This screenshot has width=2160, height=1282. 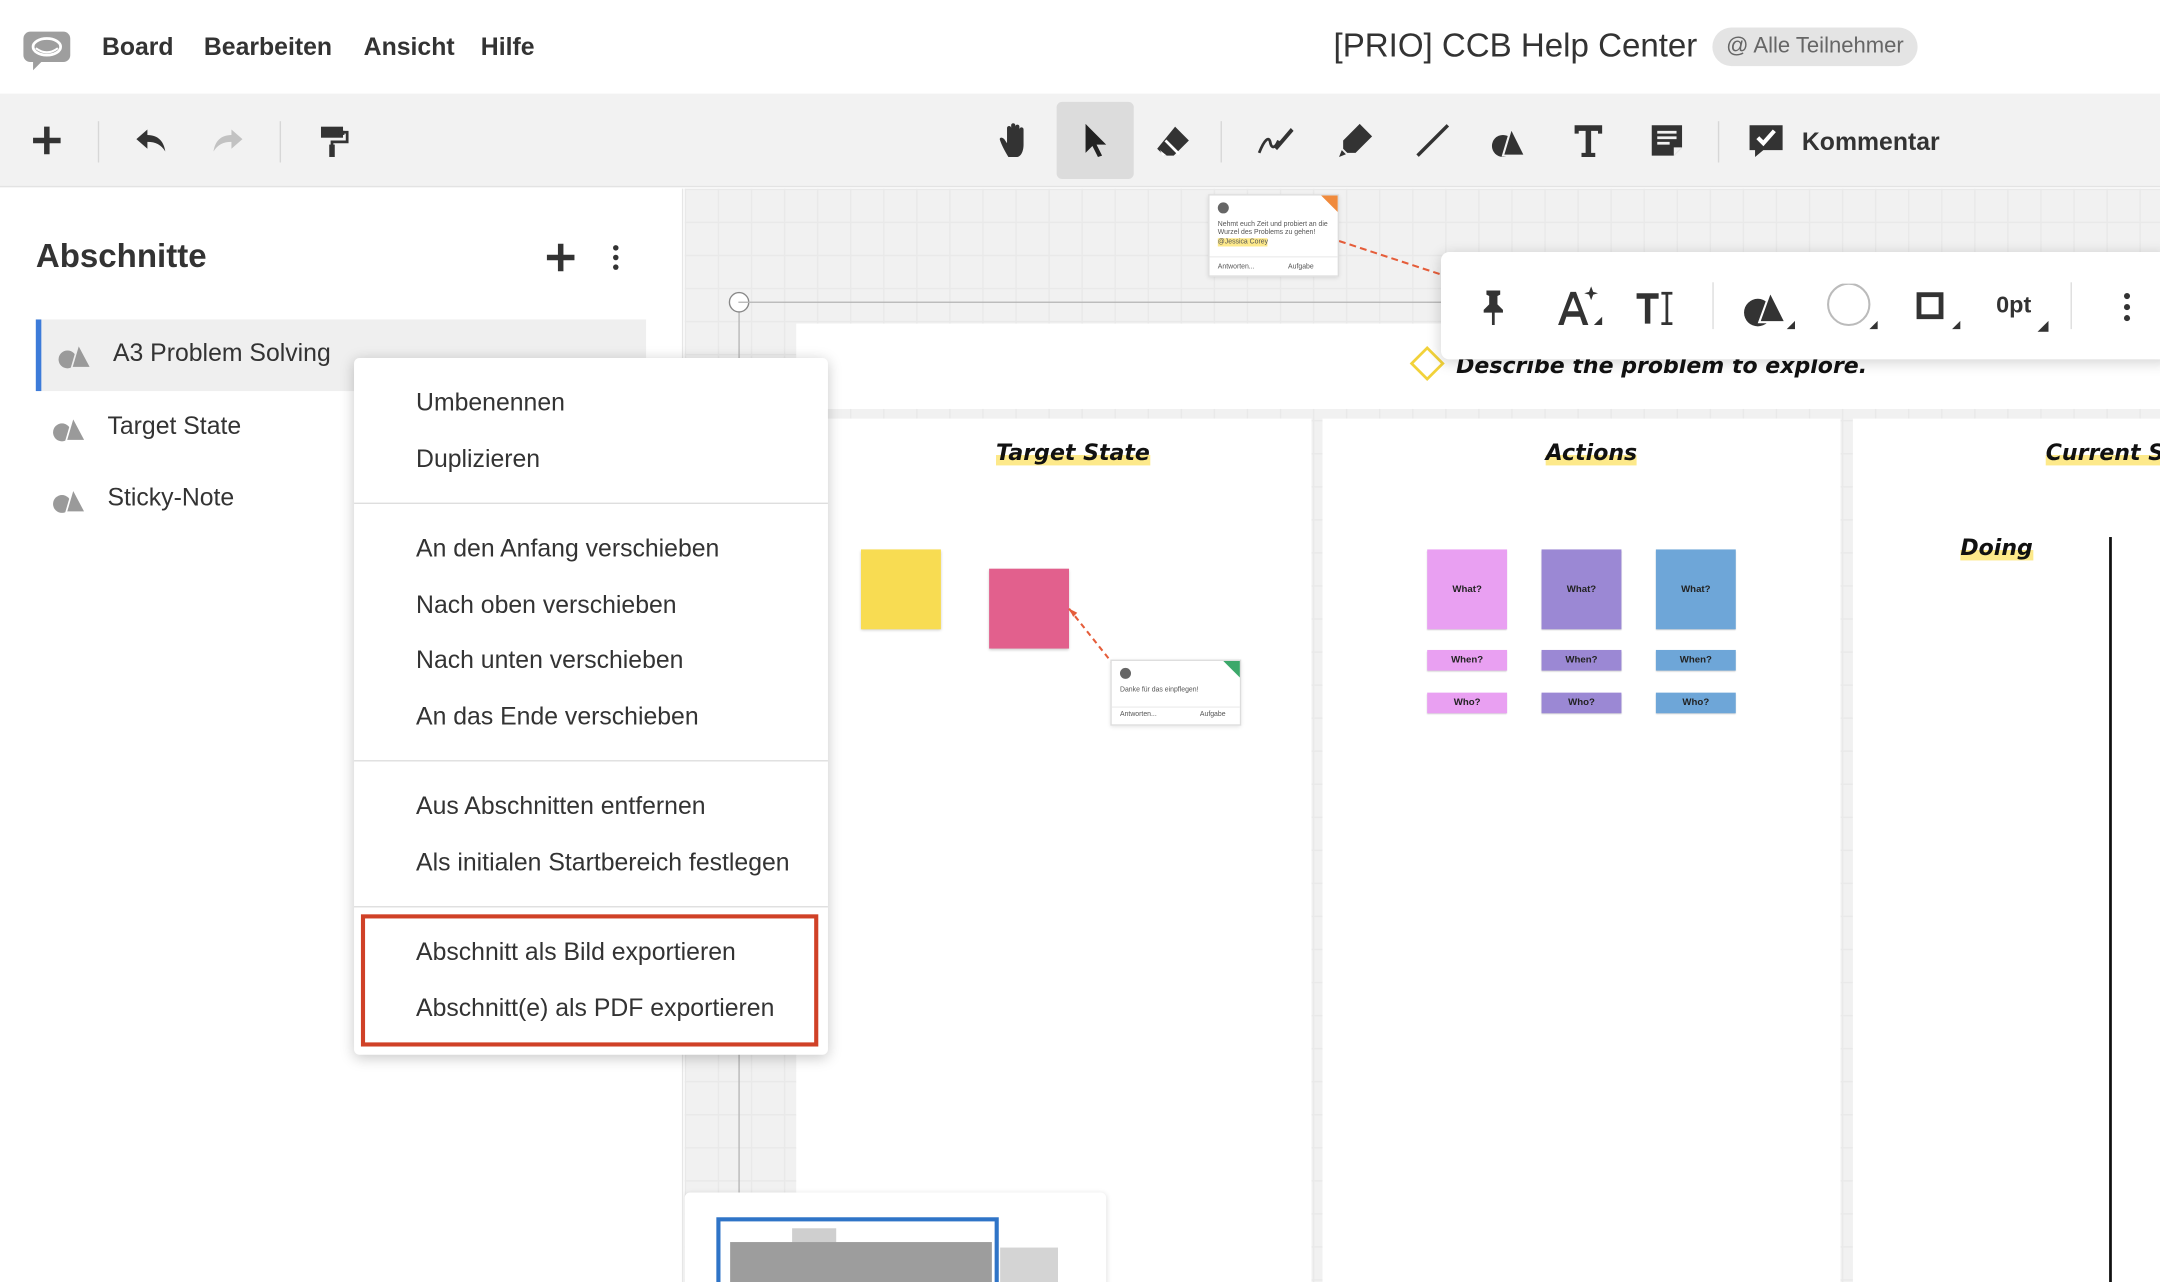 What do you see at coordinates (1581, 660) in the screenshot?
I see `sticky-when-2: When?` at bounding box center [1581, 660].